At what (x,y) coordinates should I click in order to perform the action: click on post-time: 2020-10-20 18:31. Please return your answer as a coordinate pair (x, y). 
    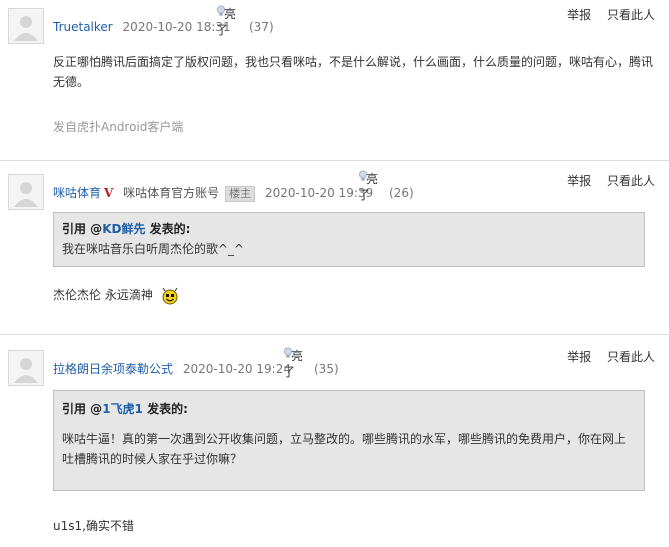
    Looking at the image, I should click on (176, 27).